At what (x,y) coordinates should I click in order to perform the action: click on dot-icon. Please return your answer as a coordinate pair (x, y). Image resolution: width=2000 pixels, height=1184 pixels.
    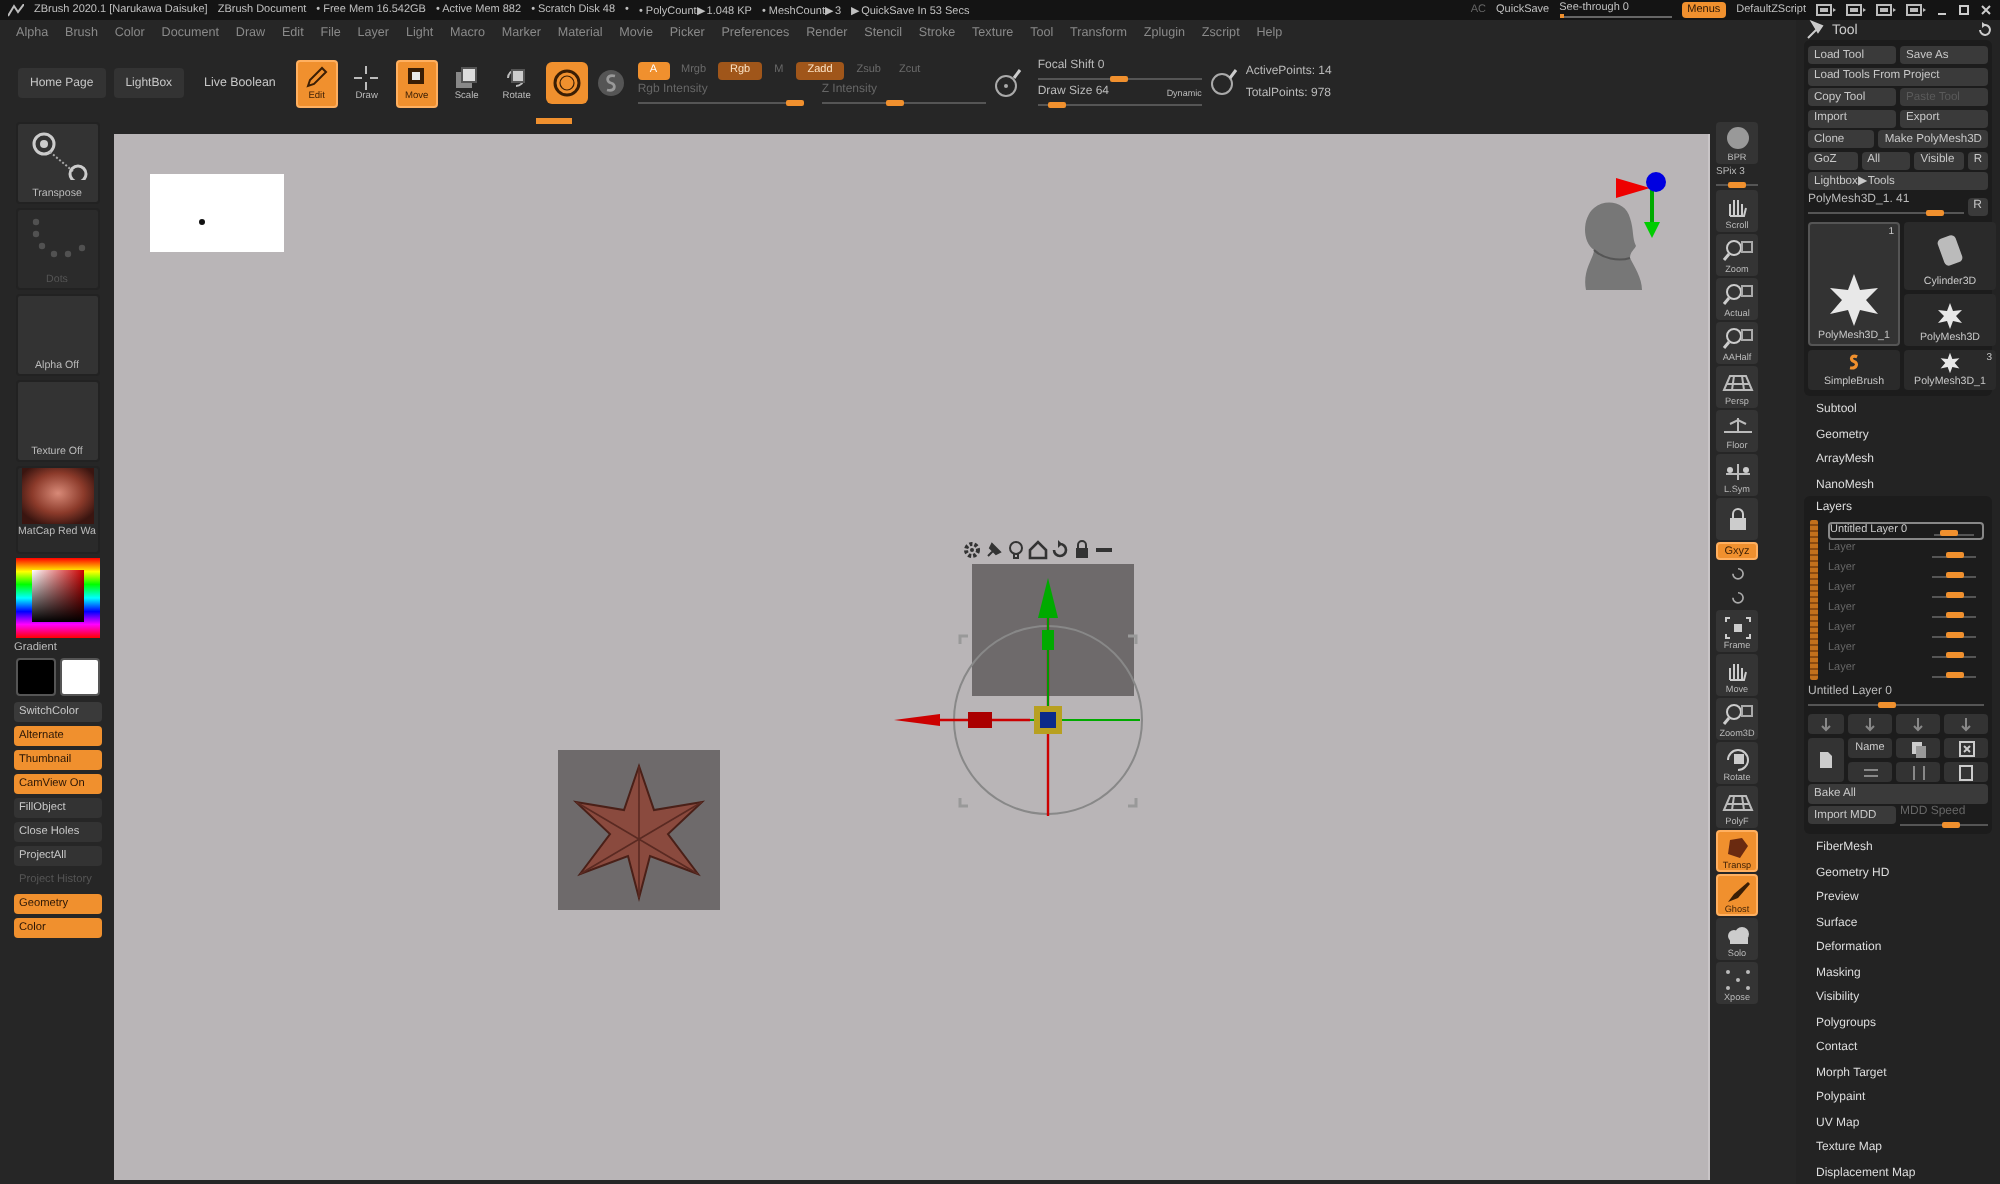
    Looking at the image, I should click on (202, 222).